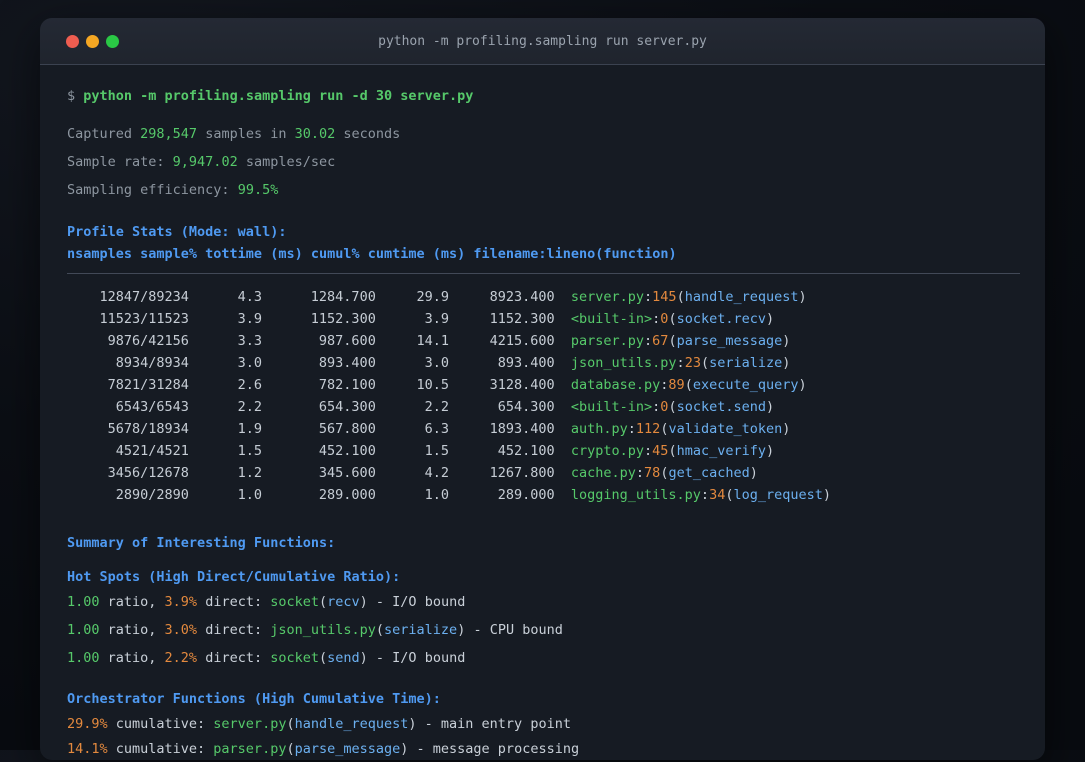  I want to click on function-location: parser.py(parse_message), so click(310, 749).